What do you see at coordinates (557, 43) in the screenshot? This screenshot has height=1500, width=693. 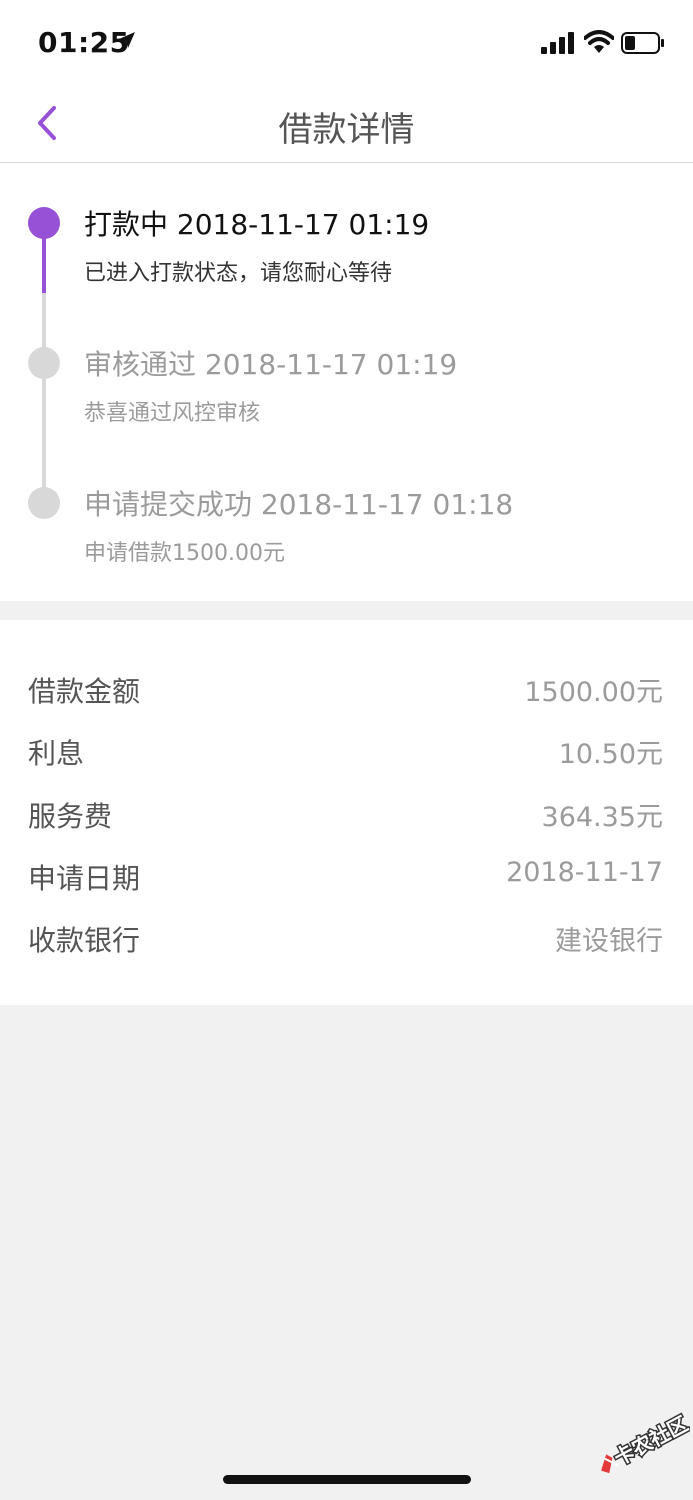 I see `cellular-signal-icon` at bounding box center [557, 43].